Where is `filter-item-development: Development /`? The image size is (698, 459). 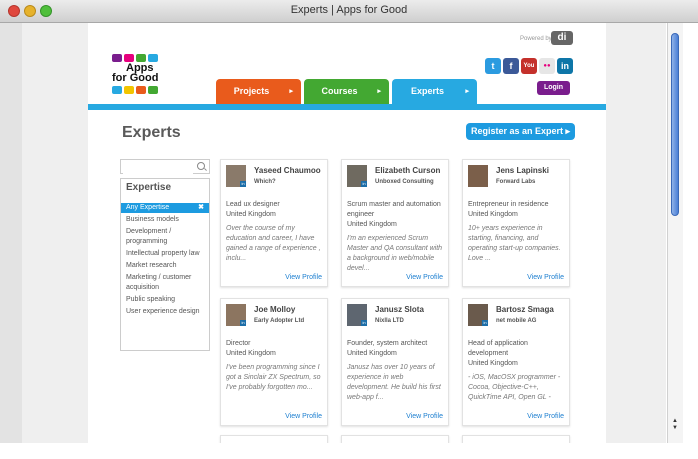 filter-item-development: Development / is located at coordinates (165, 232).